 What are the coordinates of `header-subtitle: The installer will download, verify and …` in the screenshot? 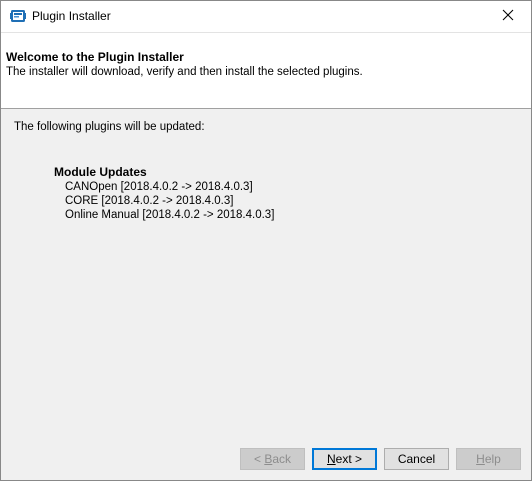 It's located at (184, 72).